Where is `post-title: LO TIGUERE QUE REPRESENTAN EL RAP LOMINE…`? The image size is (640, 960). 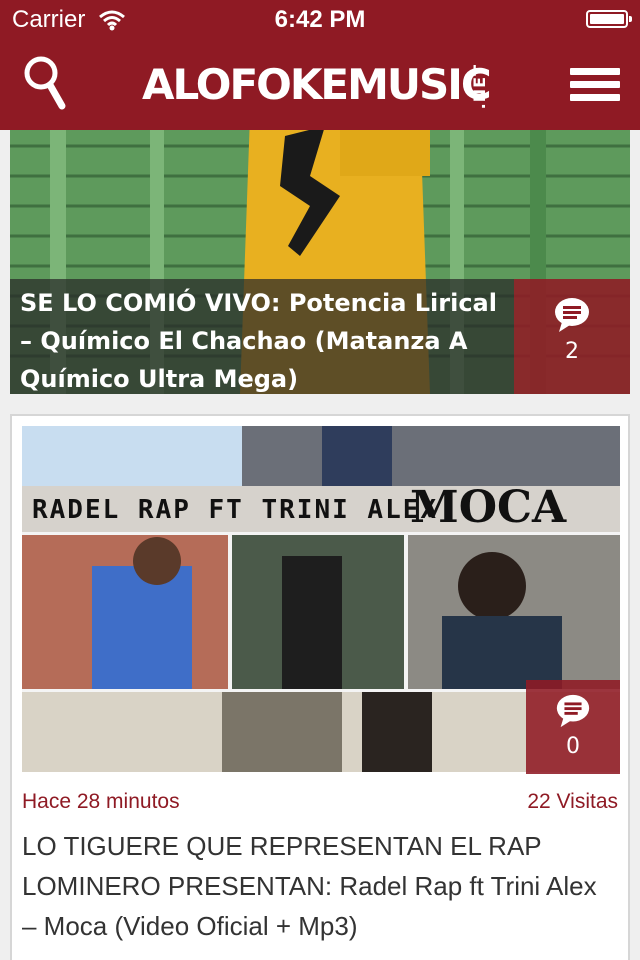 post-title: LO TIGUERE QUE REPRESENTAN EL RAP LOMINE… is located at coordinates (317, 886).